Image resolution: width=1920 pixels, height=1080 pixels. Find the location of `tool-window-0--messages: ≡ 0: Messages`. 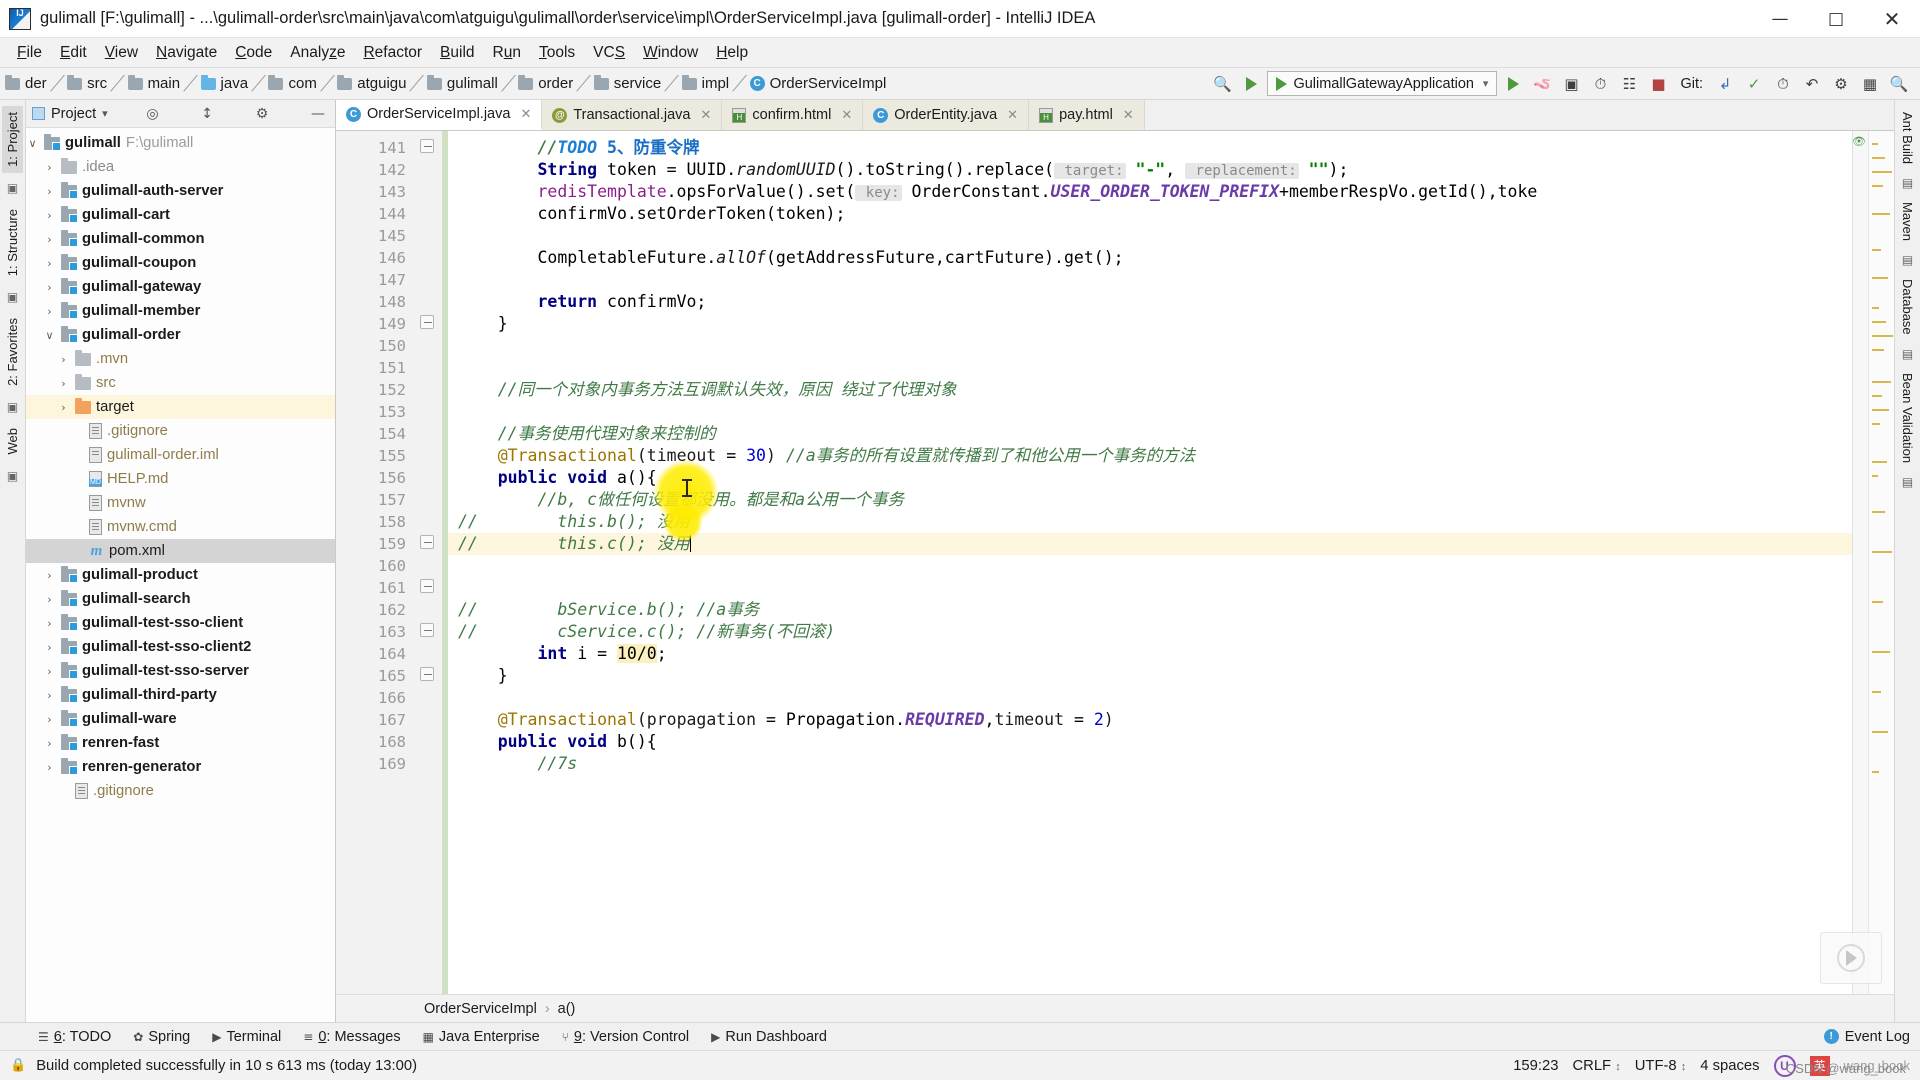

tool-window-0--messages: ≡ 0: Messages is located at coordinates (351, 1037).